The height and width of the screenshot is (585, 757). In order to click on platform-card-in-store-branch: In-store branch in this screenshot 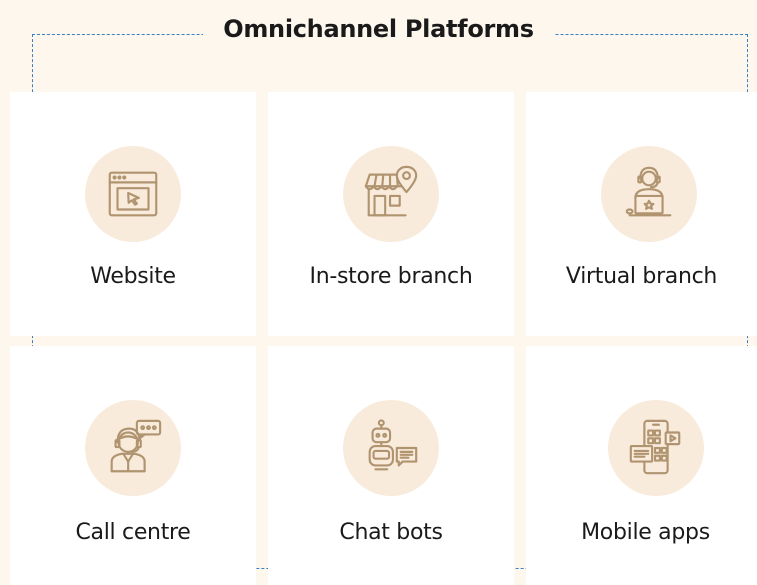, I will do `click(391, 214)`.